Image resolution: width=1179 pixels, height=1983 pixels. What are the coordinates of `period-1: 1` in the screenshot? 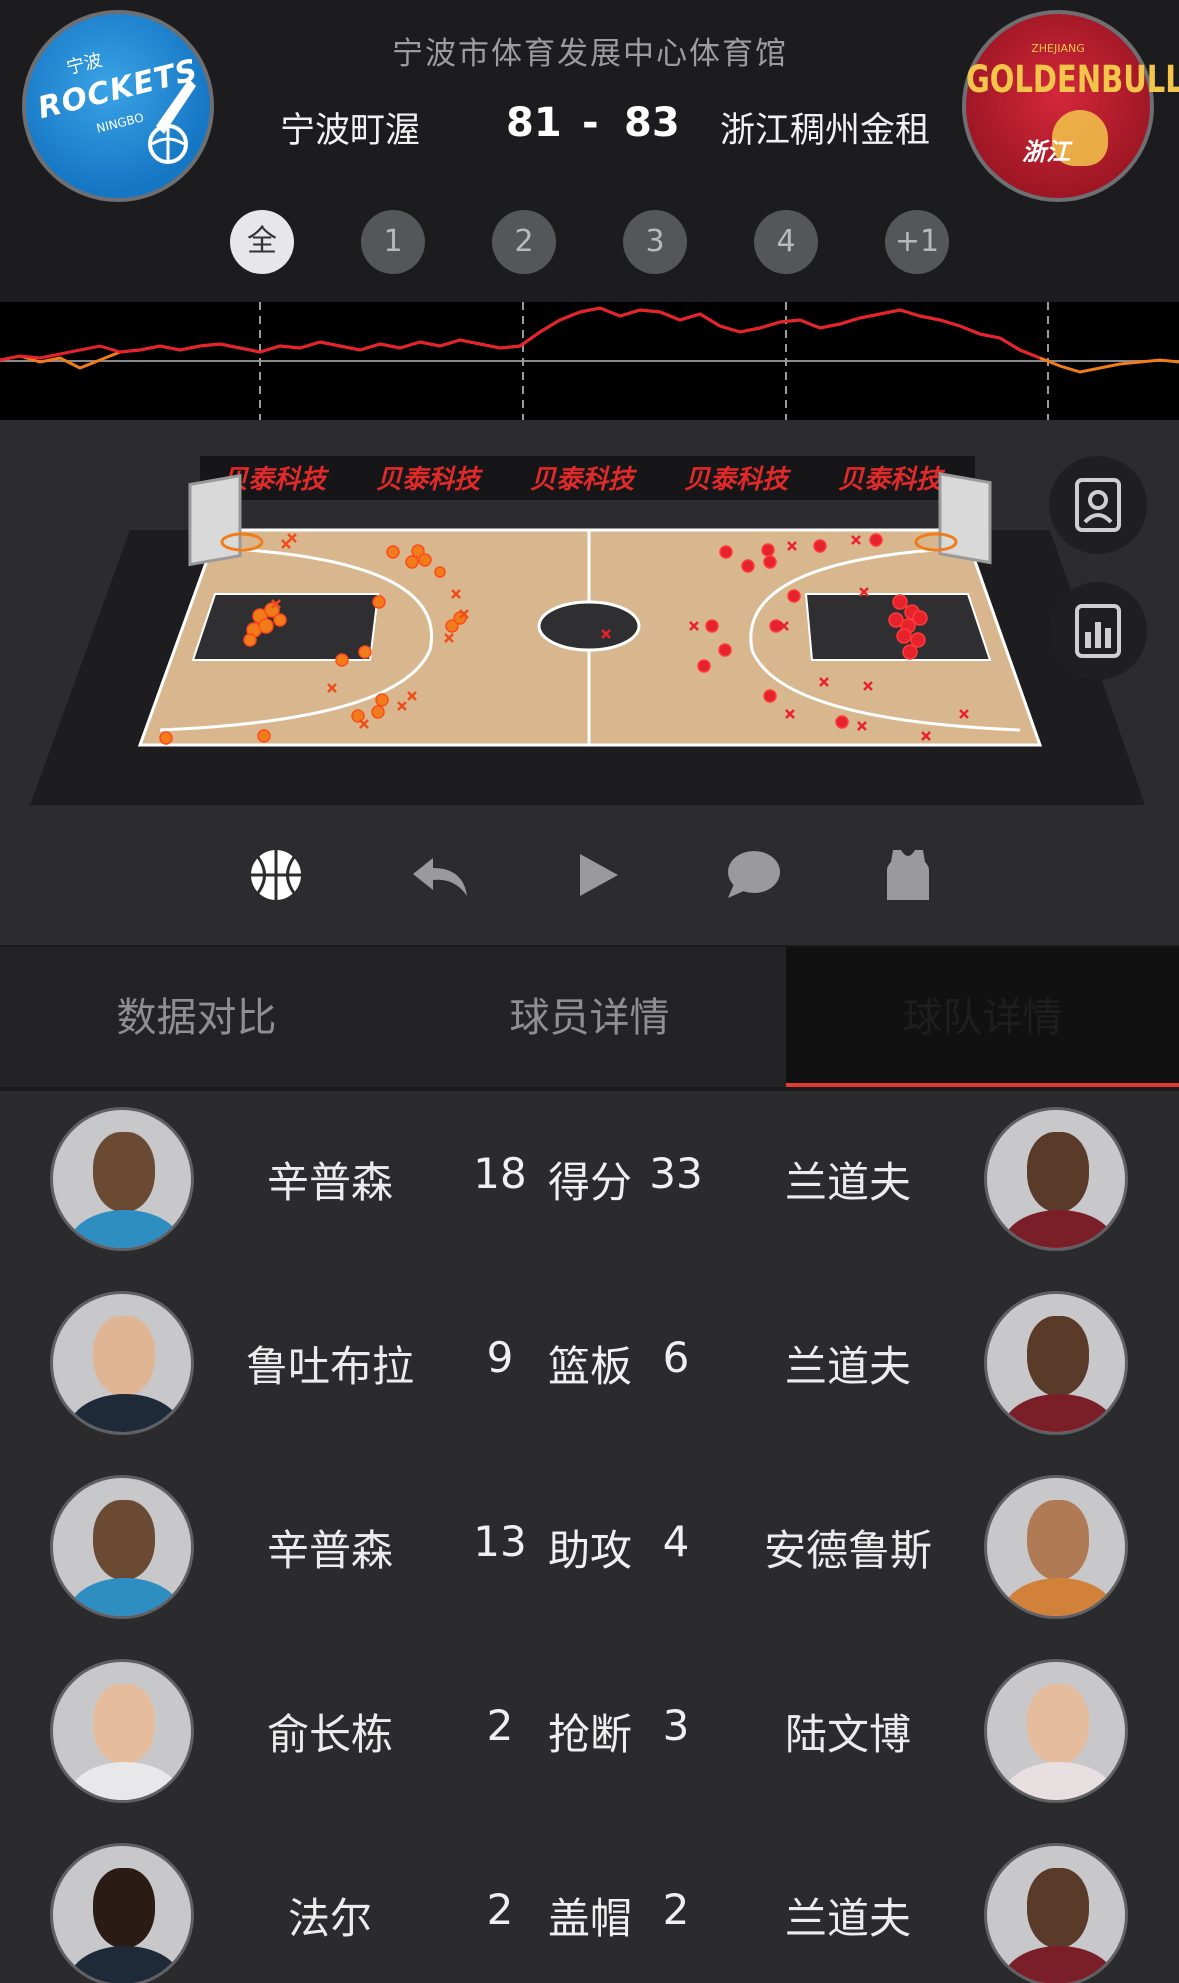 It's located at (393, 242).